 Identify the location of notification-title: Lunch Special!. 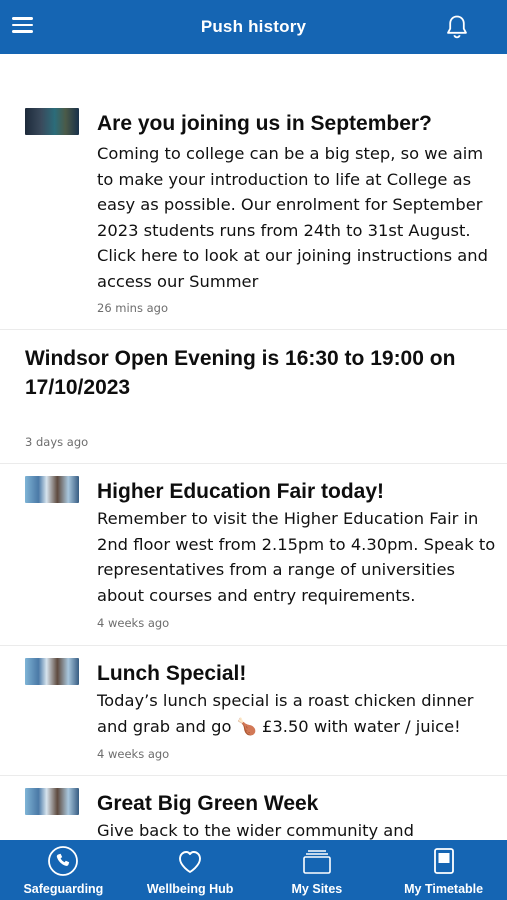
(172, 673).